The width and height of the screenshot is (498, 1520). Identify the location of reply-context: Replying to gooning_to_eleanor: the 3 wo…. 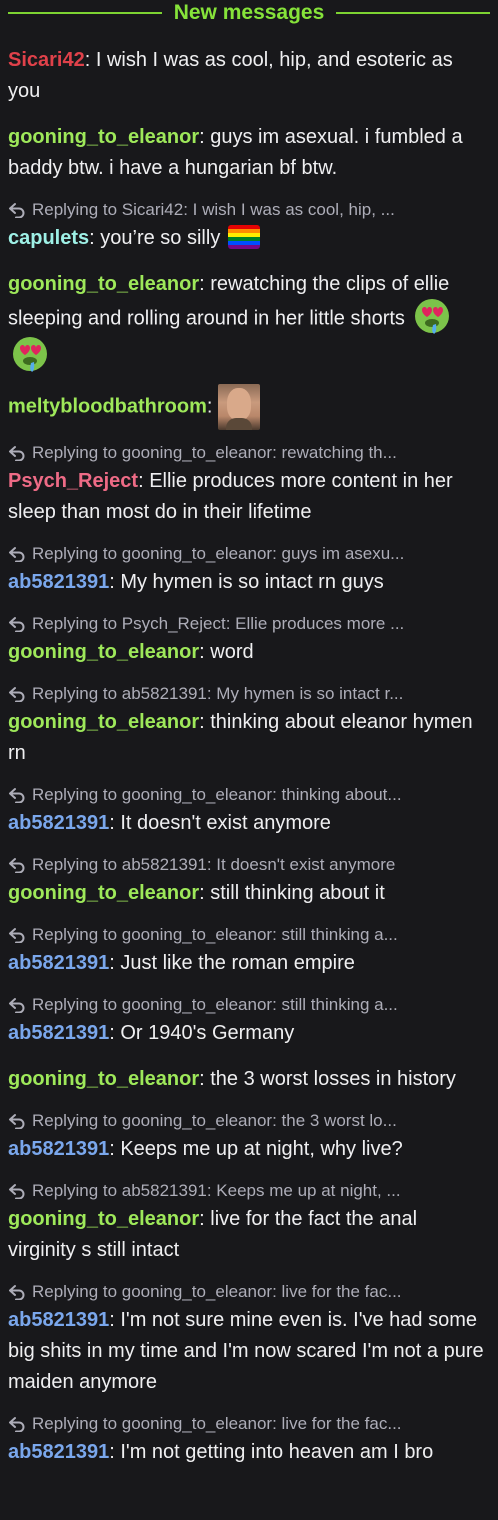
(249, 1121).